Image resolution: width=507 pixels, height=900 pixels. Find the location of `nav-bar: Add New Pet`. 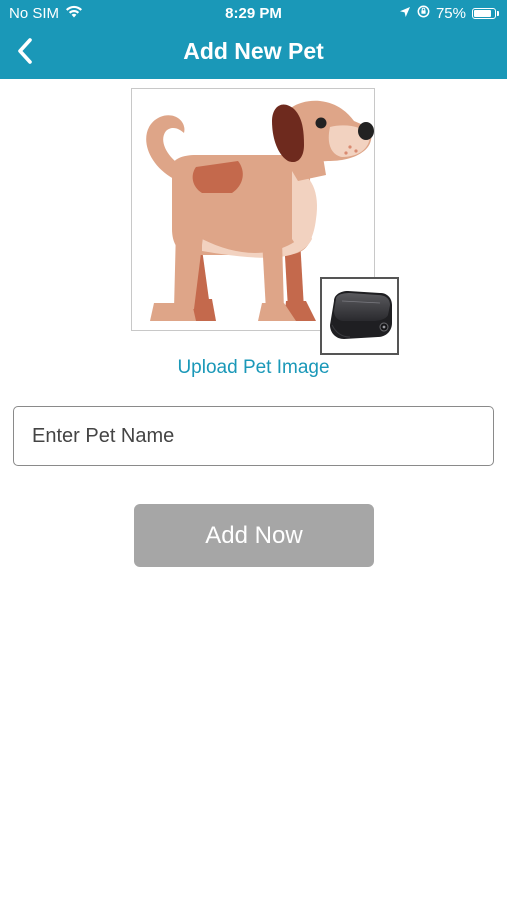

nav-bar: Add New Pet is located at coordinates (253, 53).